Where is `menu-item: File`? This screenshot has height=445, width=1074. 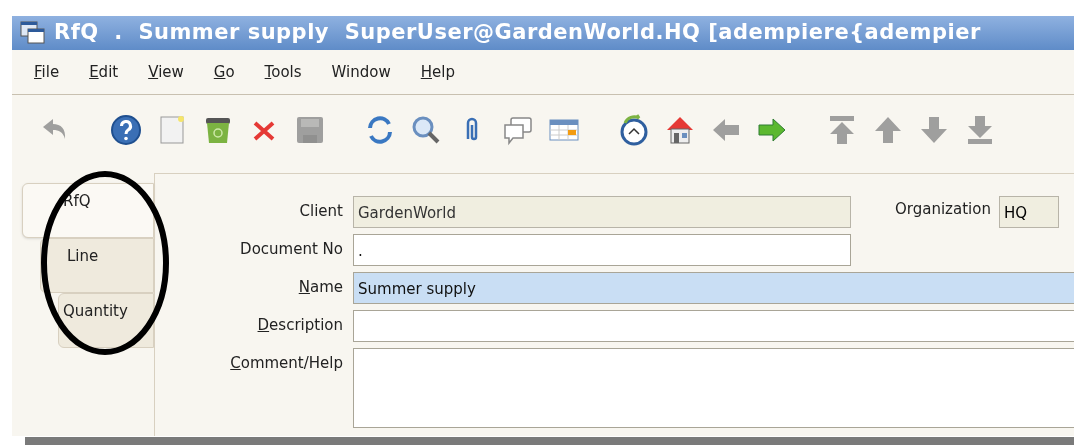 menu-item: File is located at coordinates (47, 72).